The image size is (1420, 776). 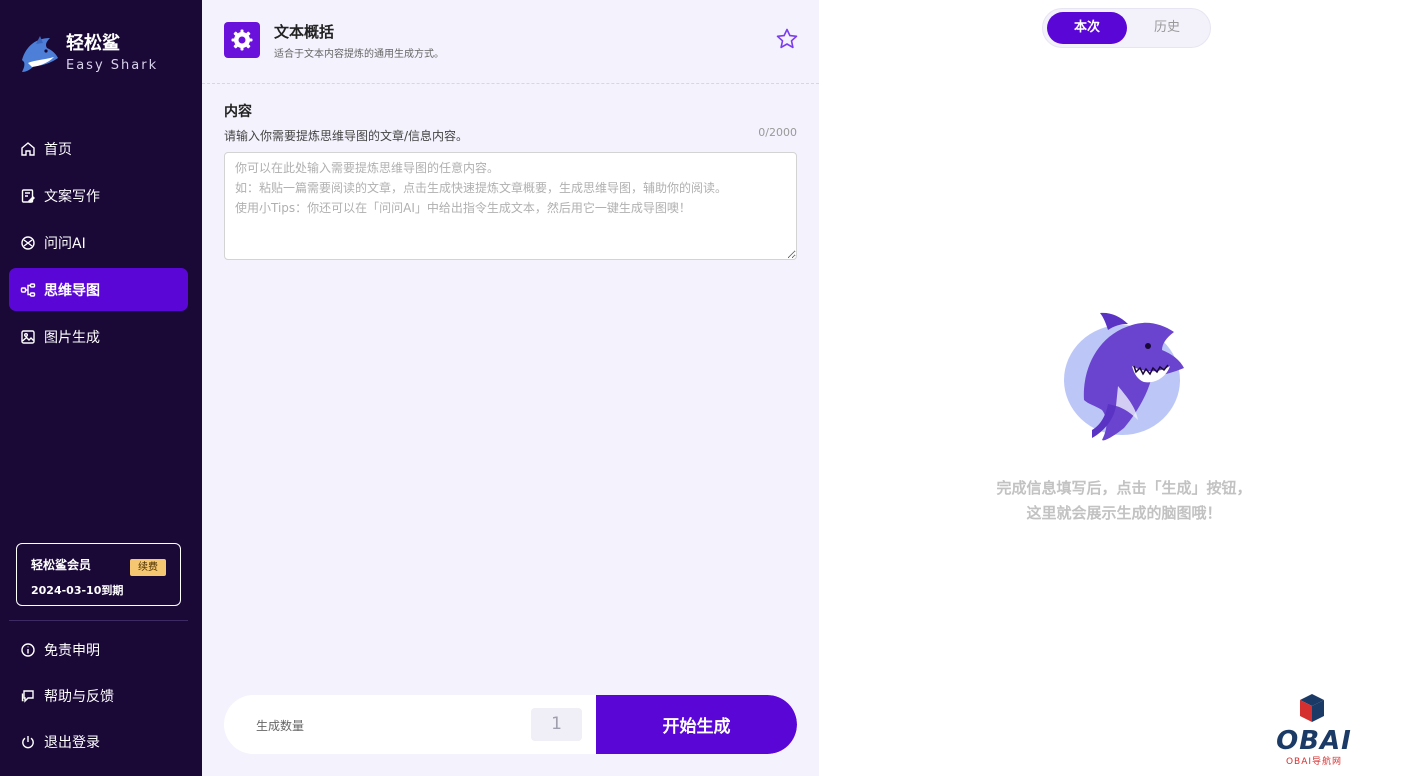 What do you see at coordinates (1314, 762) in the screenshot?
I see `watermark-subtext: OBAI导航网` at bounding box center [1314, 762].